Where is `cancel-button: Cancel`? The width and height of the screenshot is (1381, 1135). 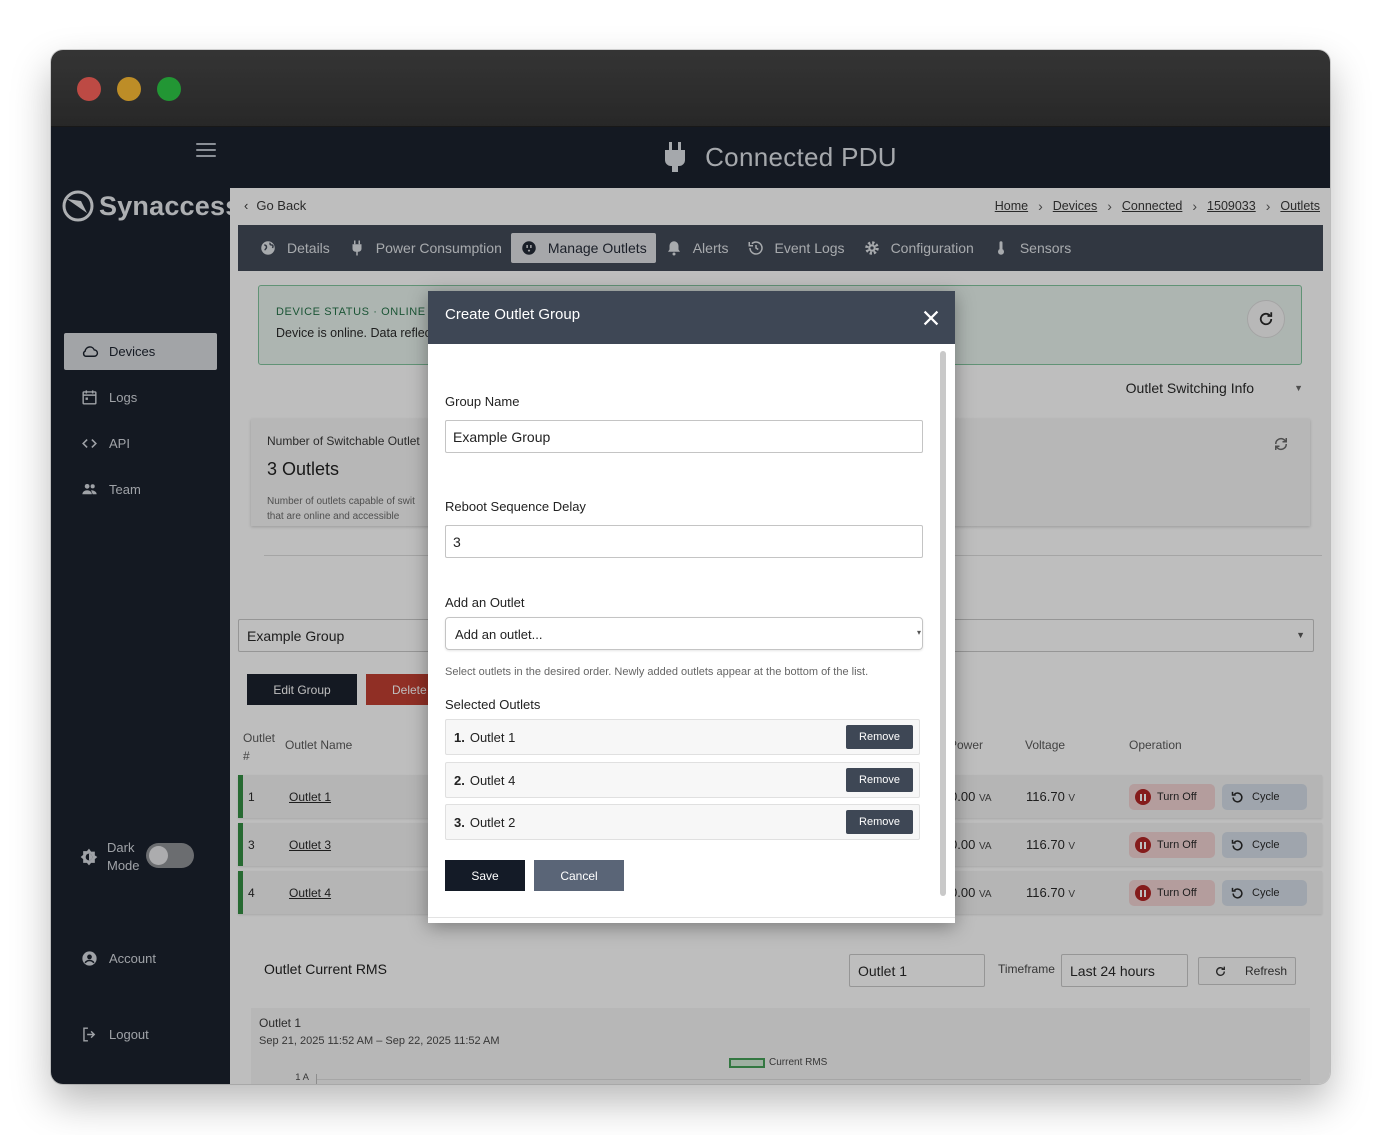 cancel-button: Cancel is located at coordinates (579, 875).